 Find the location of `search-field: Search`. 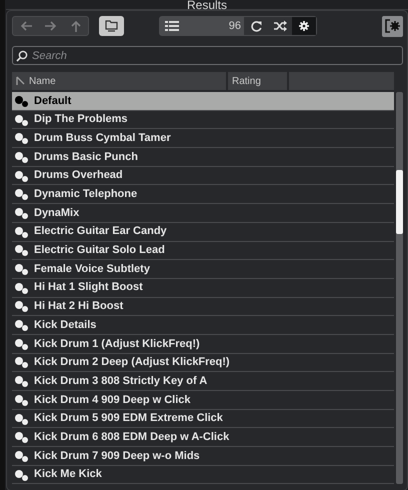

search-field: Search is located at coordinates (207, 55).